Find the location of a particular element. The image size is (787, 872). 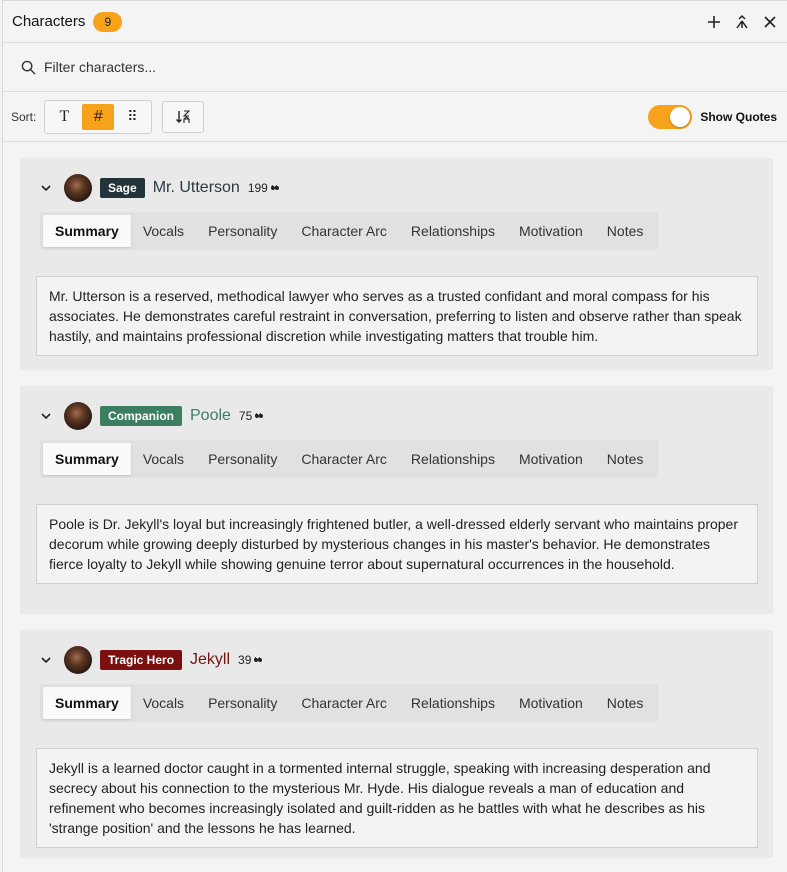

character-name: Poole is located at coordinates (210, 416).